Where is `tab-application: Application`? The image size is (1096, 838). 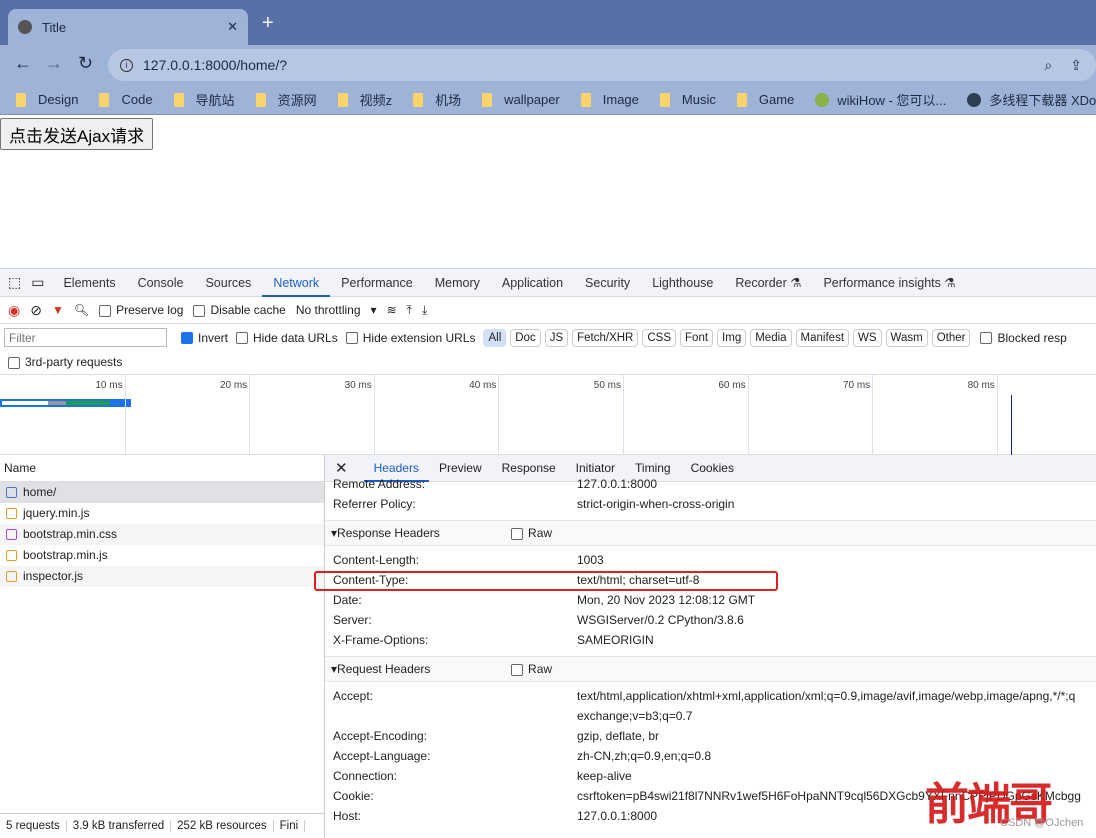
tab-application: Application is located at coordinates (532, 283).